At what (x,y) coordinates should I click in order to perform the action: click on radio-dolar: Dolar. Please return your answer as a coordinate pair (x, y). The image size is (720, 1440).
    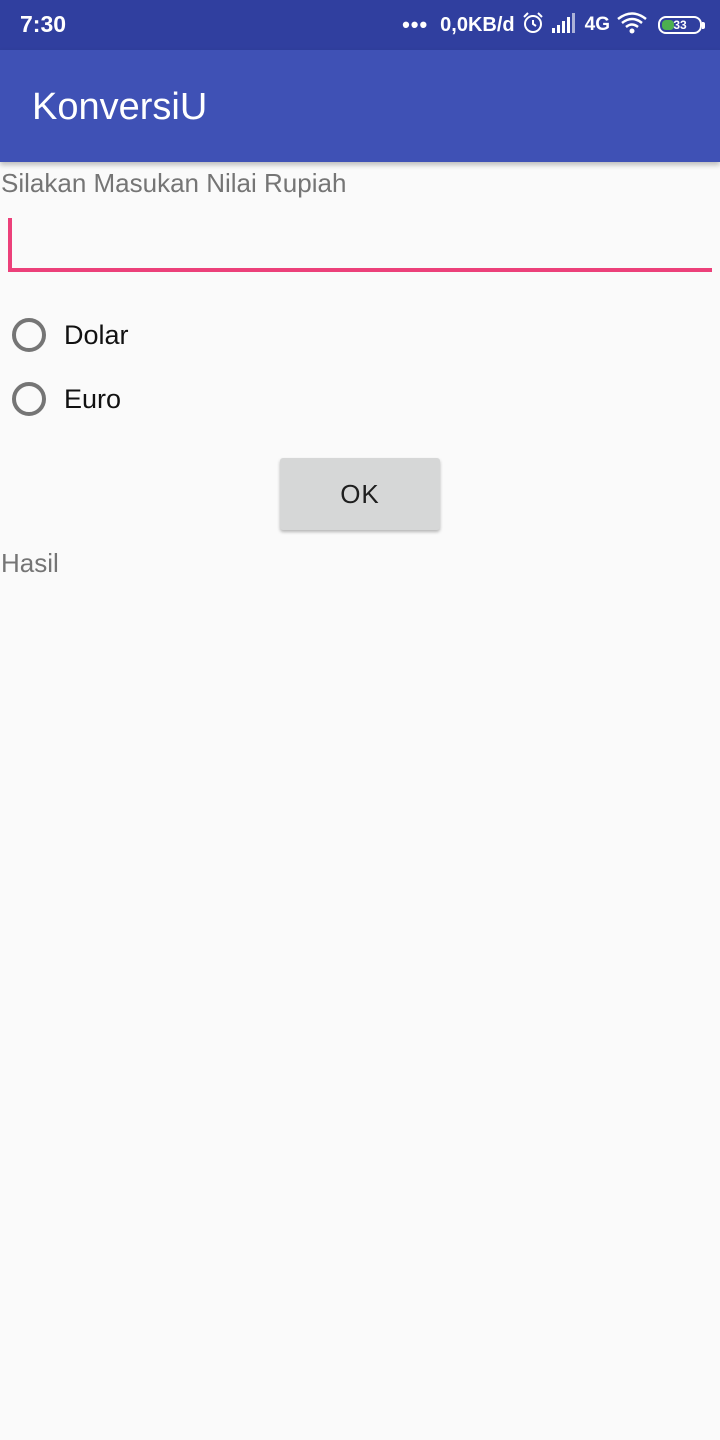
    Looking at the image, I should click on (70, 335).